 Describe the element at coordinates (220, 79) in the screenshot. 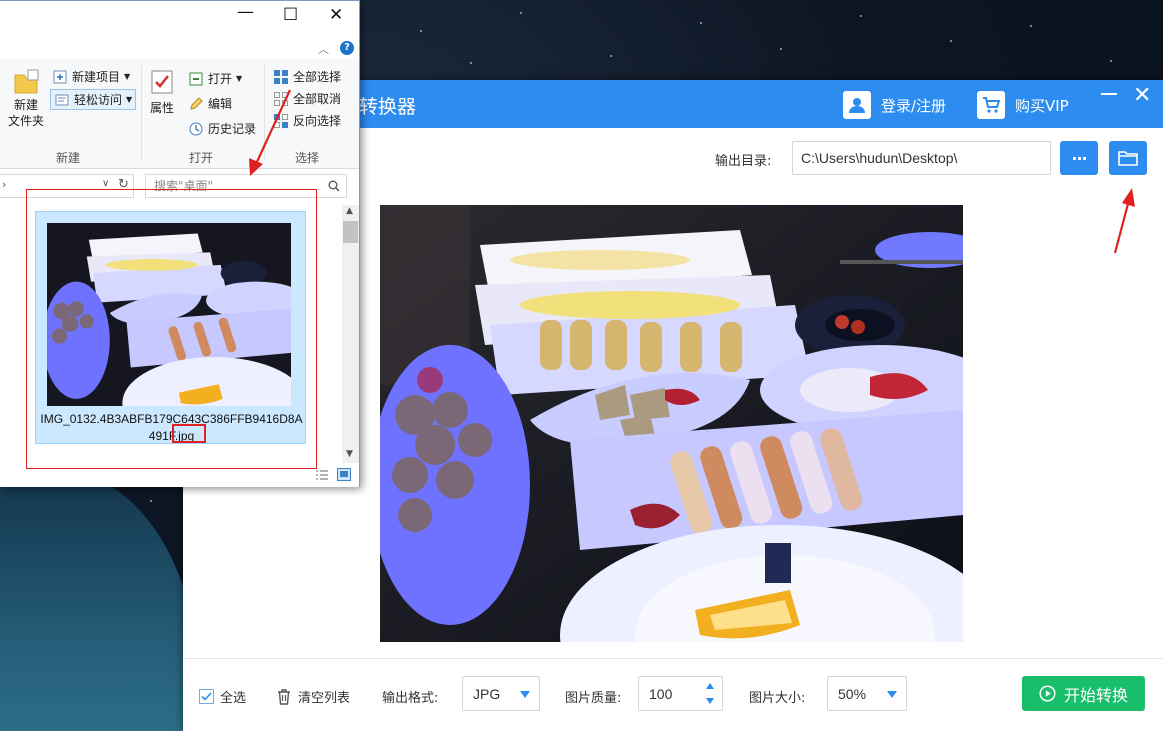

I see `open-label: 打开` at that location.